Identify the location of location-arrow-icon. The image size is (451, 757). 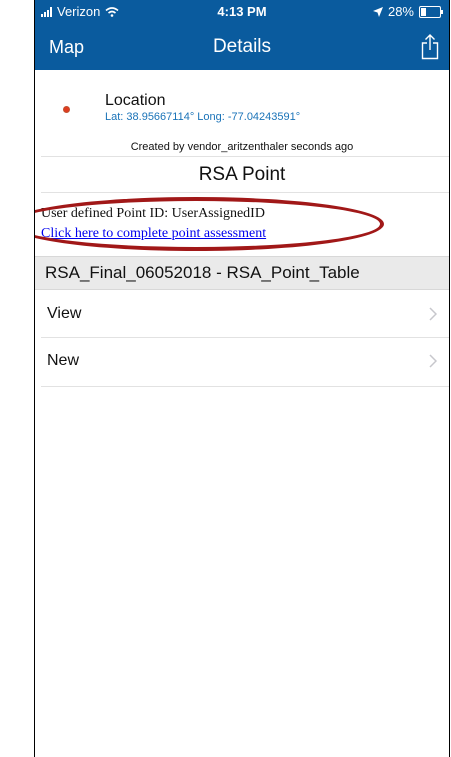
(377, 11).